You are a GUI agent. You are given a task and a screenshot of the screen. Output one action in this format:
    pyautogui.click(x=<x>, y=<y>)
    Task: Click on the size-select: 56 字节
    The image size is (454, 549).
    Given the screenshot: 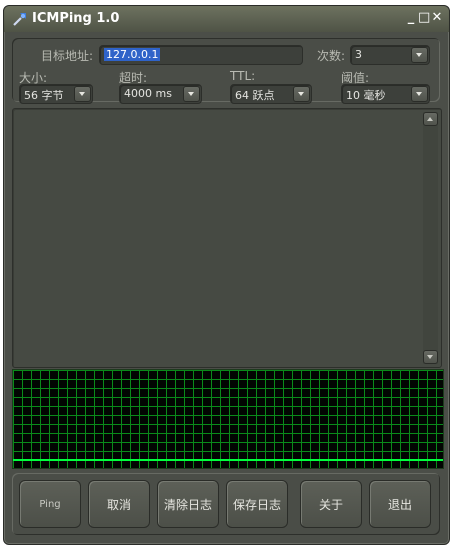 What is the action you would take?
    pyautogui.click(x=56, y=94)
    